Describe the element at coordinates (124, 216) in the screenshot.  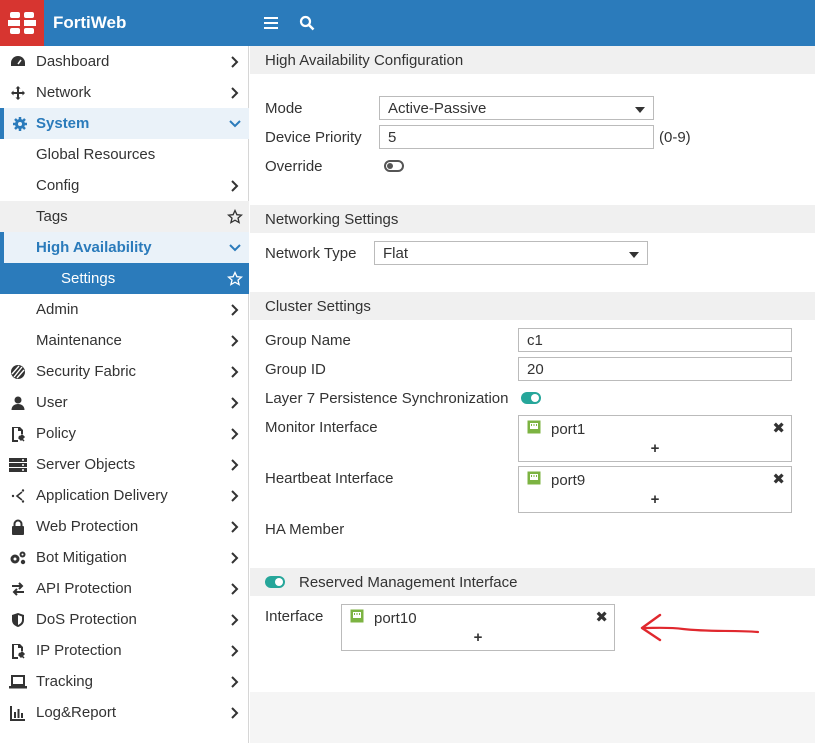
I see `sidebar-item-tags: Tags` at that location.